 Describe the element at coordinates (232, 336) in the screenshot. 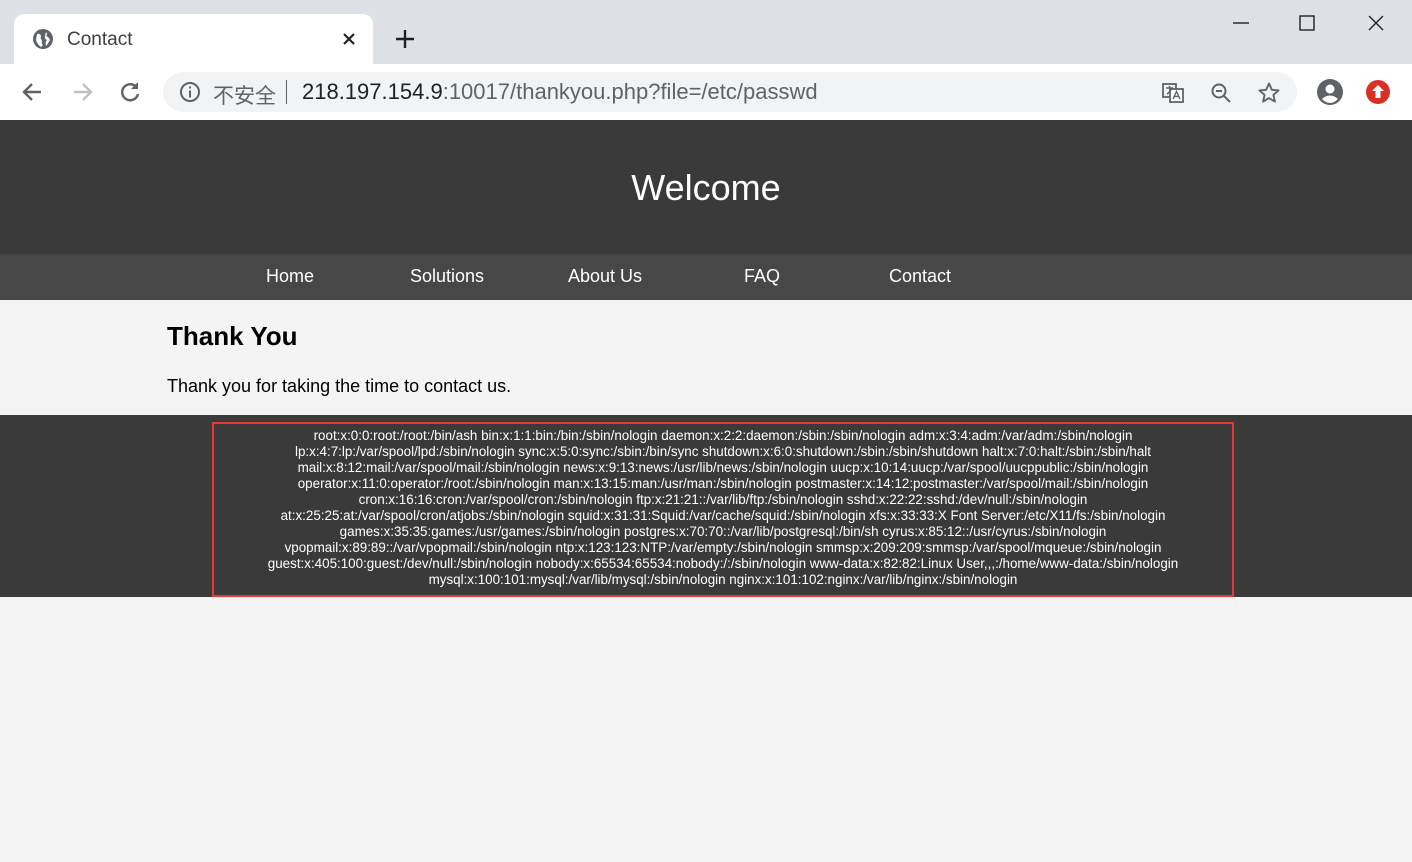

I see `page-heading: Thank You` at that location.